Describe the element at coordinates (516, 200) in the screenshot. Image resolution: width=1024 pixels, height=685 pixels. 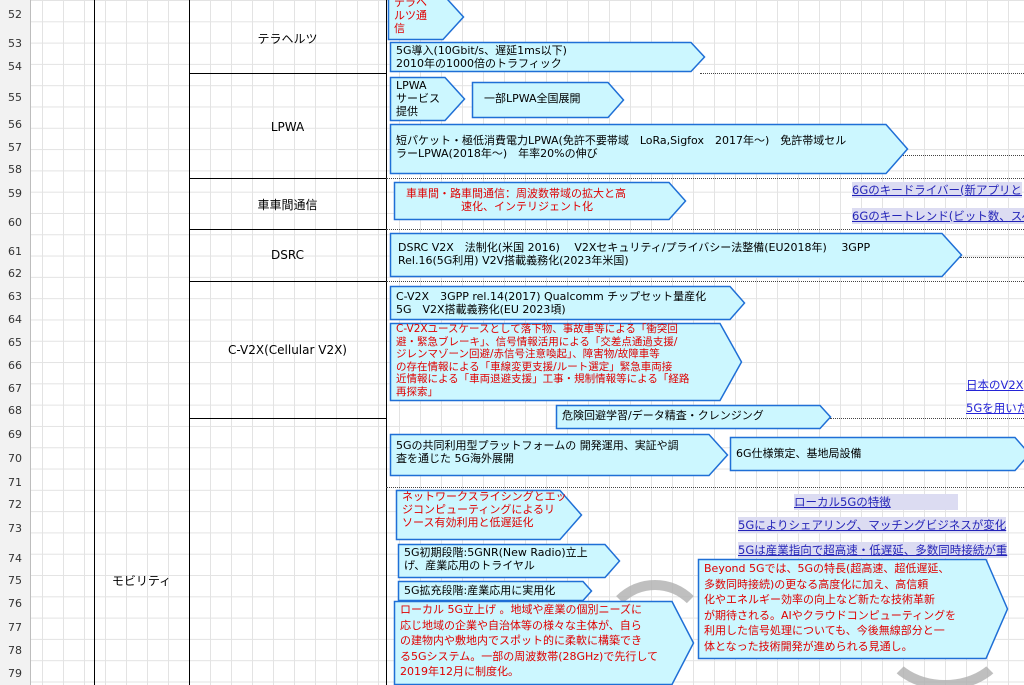
I see `arrow-label: 車車間・路車間通信：周波数帯域の拡大と高 速化、インテリジェント化` at that location.